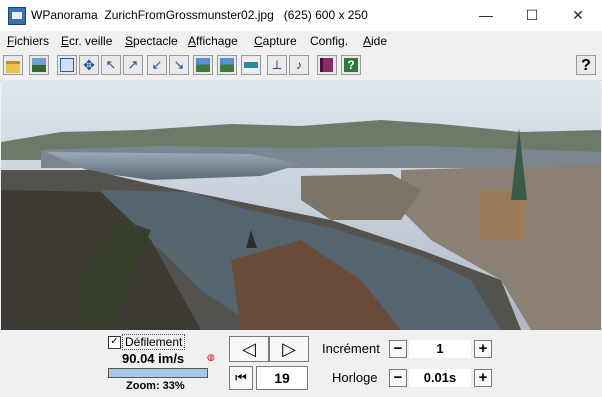  I want to click on help-button: ?, so click(586, 65).